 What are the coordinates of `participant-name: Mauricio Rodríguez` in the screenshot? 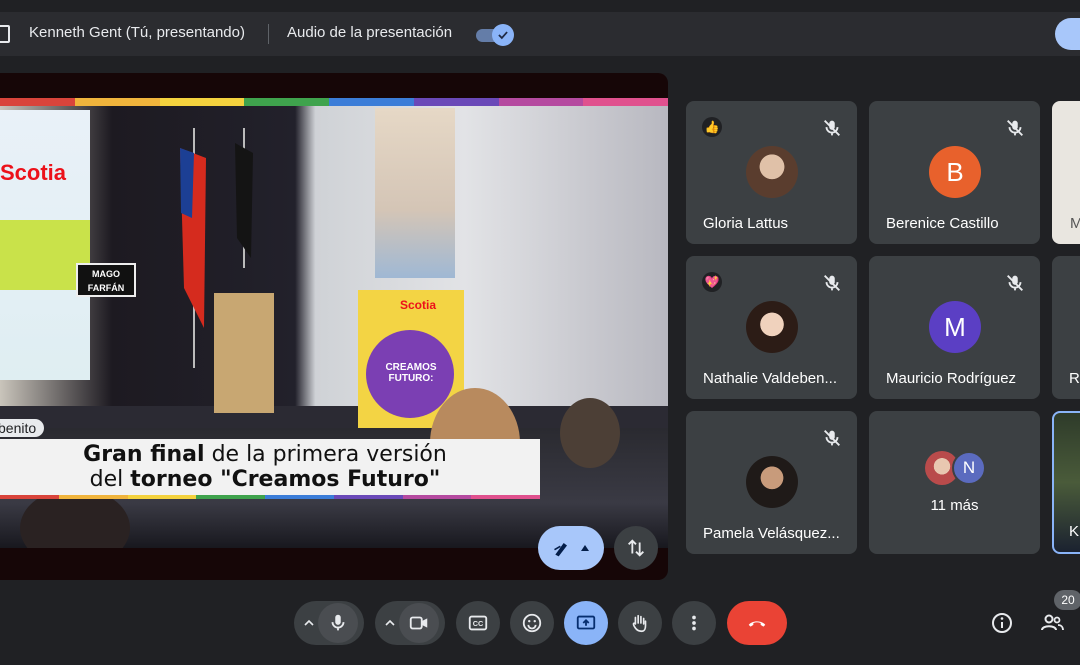 It's located at (951, 378).